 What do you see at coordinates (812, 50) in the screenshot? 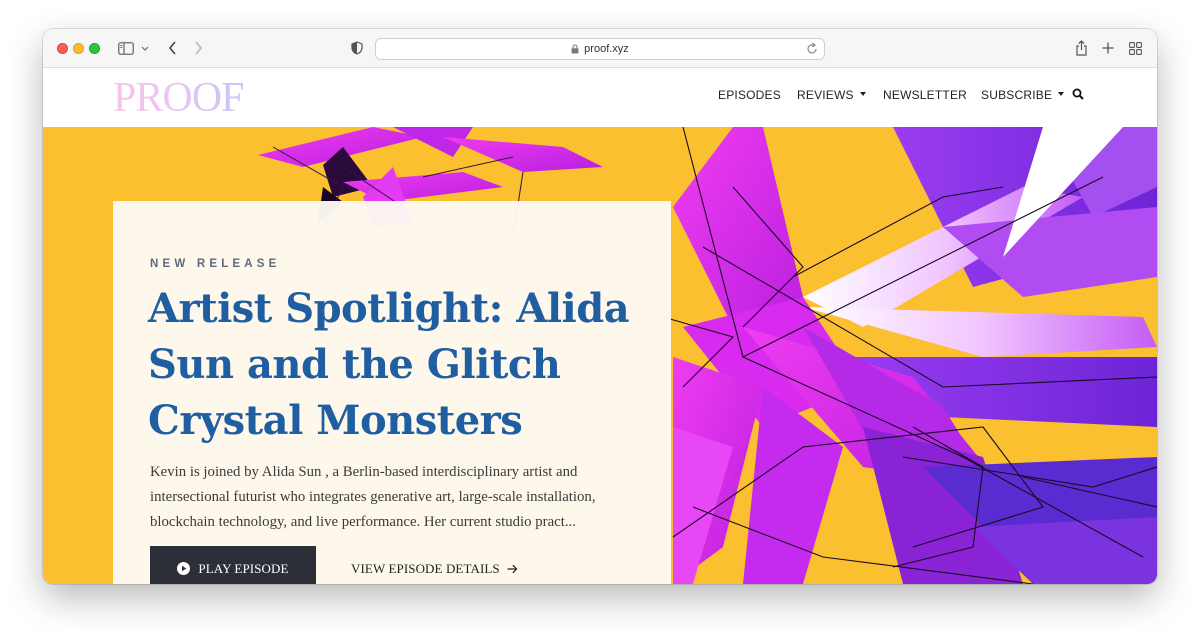
I see `reload-icon` at bounding box center [812, 50].